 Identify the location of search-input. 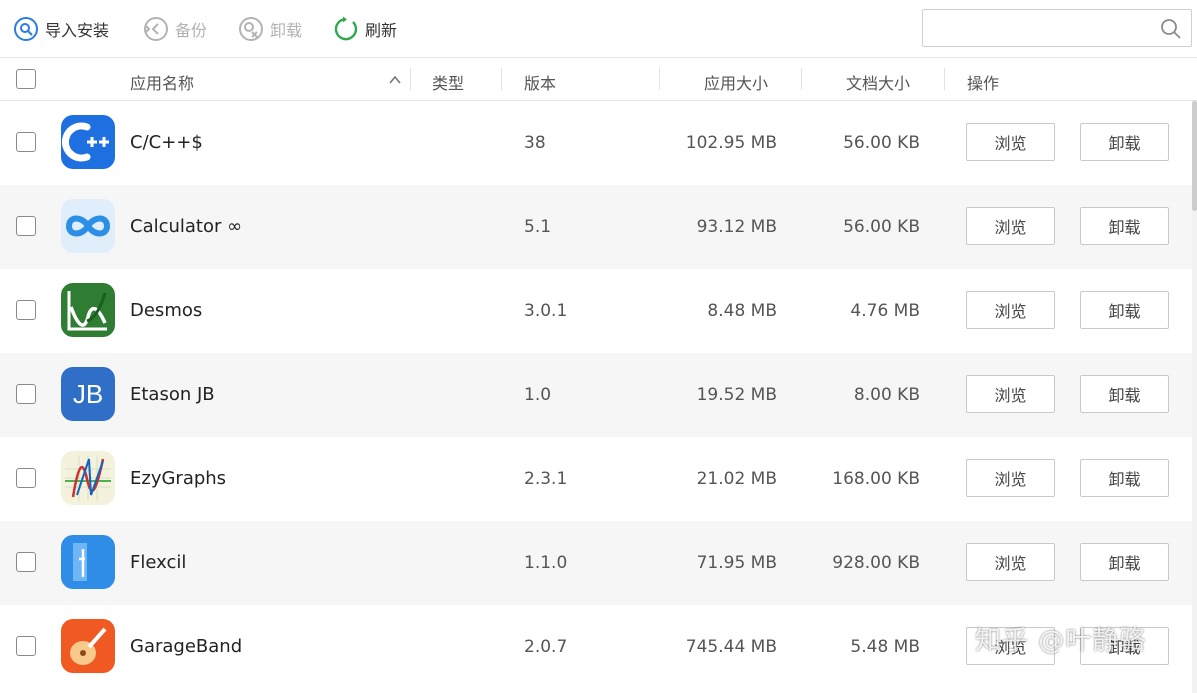
(1041, 28).